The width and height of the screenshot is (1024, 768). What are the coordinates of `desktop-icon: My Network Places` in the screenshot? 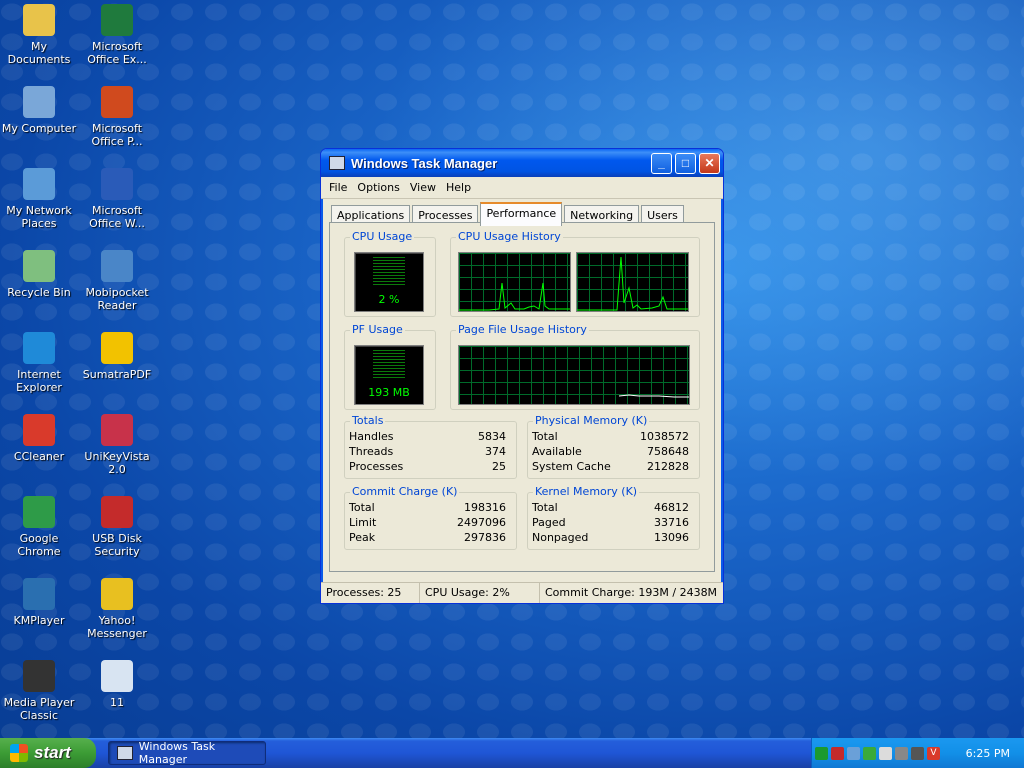 It's located at (40, 199).